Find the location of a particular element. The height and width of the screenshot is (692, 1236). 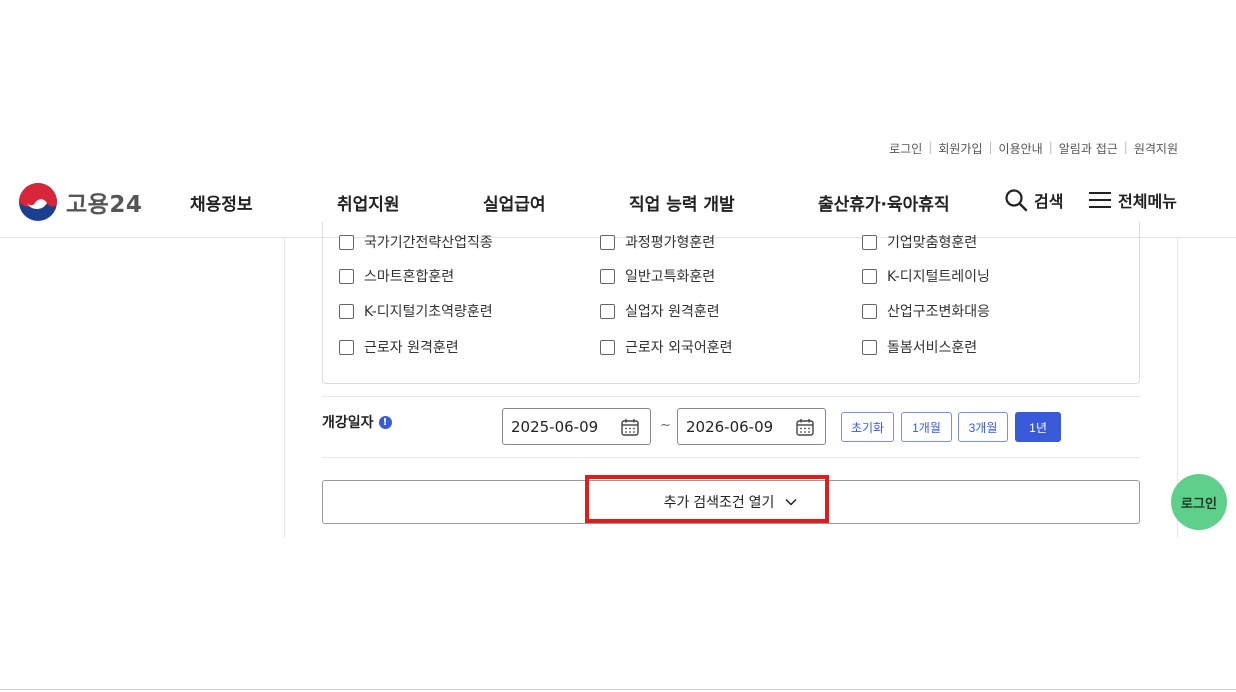

search-label: 검색 is located at coordinates (1049, 201).